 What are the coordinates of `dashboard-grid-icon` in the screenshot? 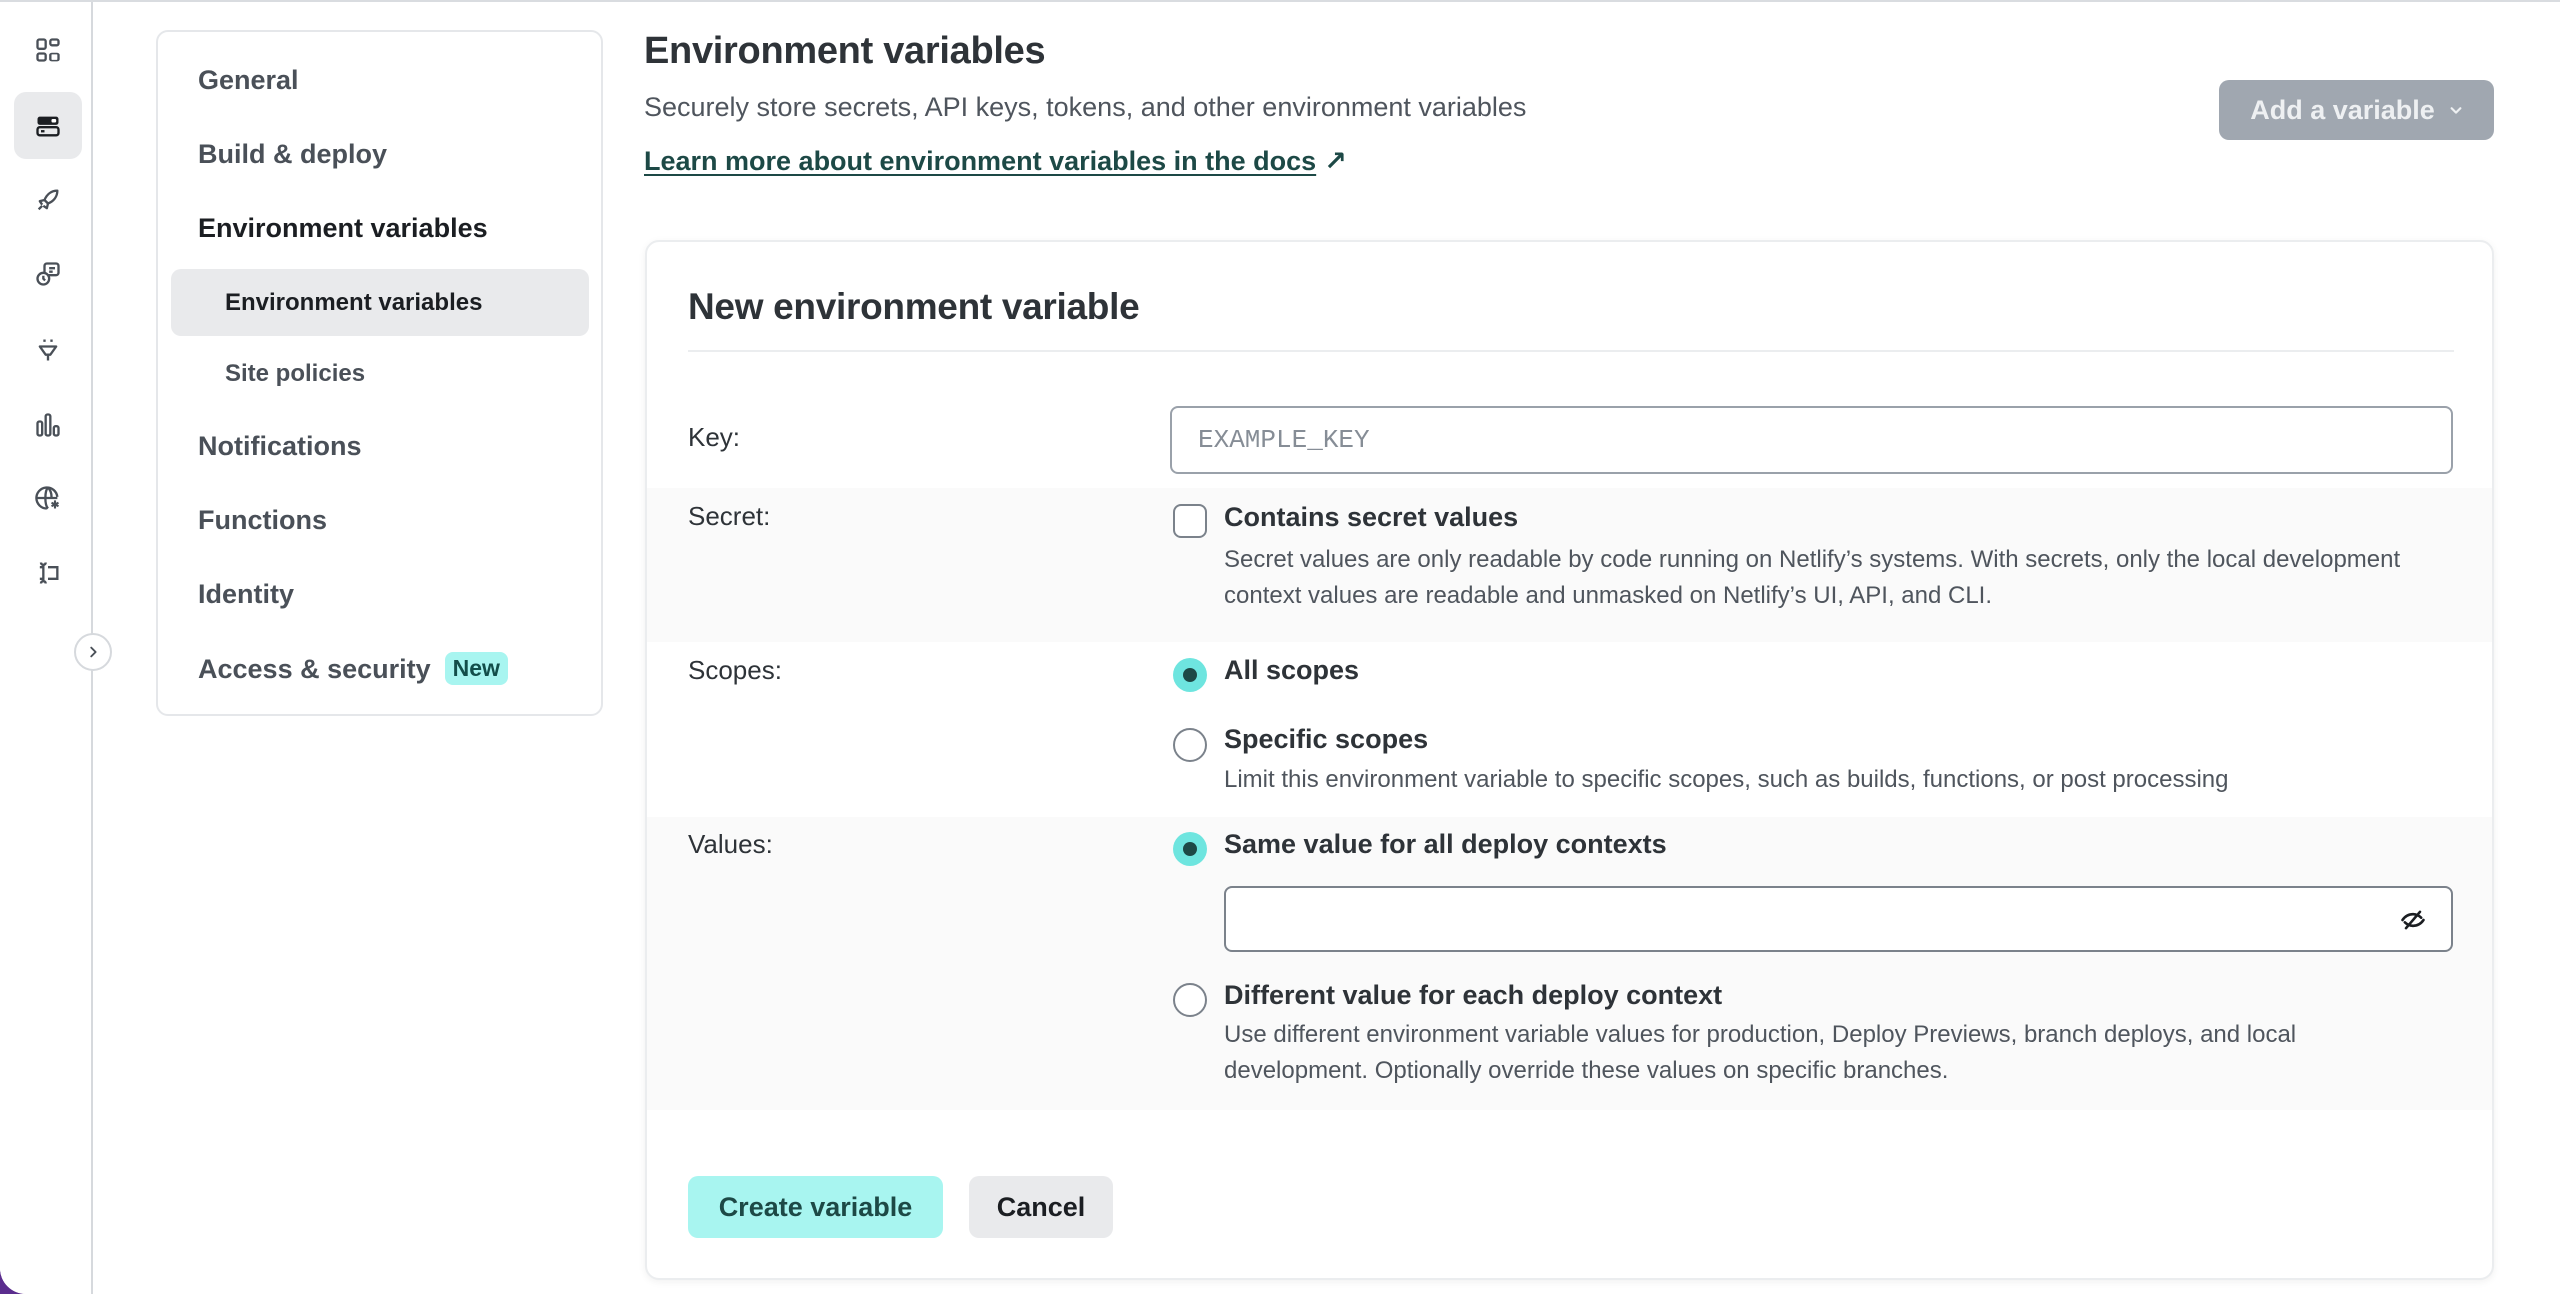 It's located at (48, 49).